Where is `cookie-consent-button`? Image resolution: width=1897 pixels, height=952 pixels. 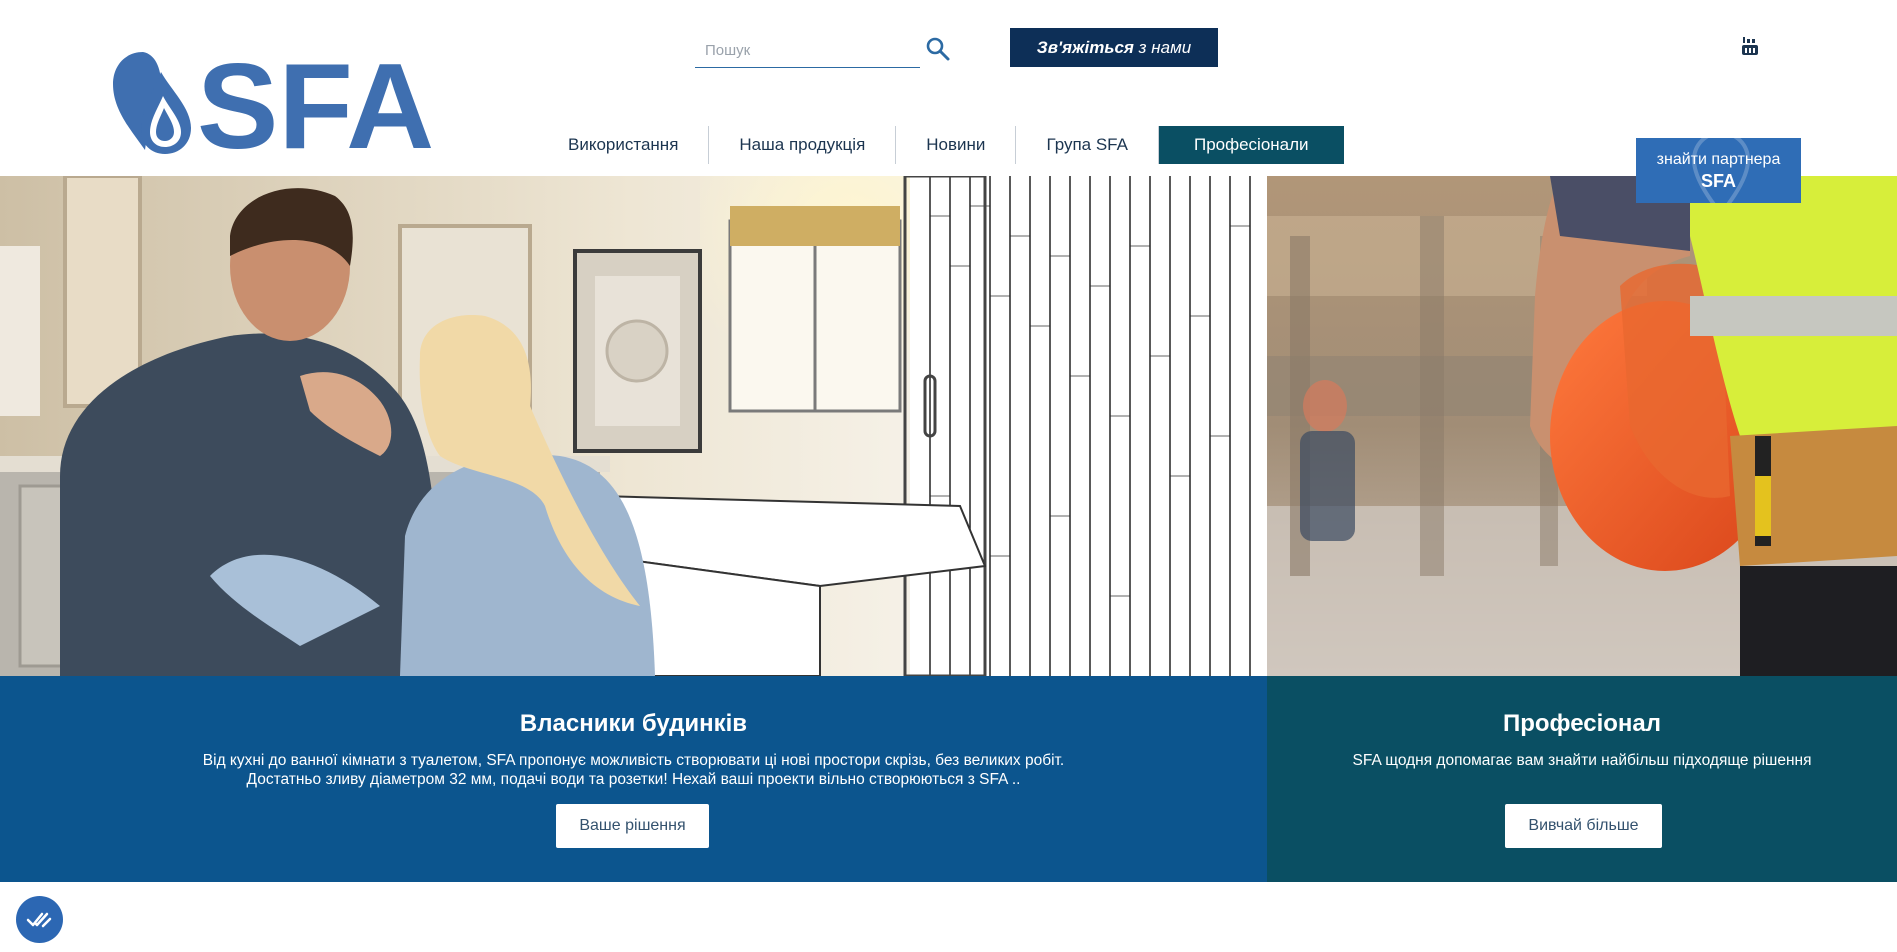 cookie-consent-button is located at coordinates (39, 919).